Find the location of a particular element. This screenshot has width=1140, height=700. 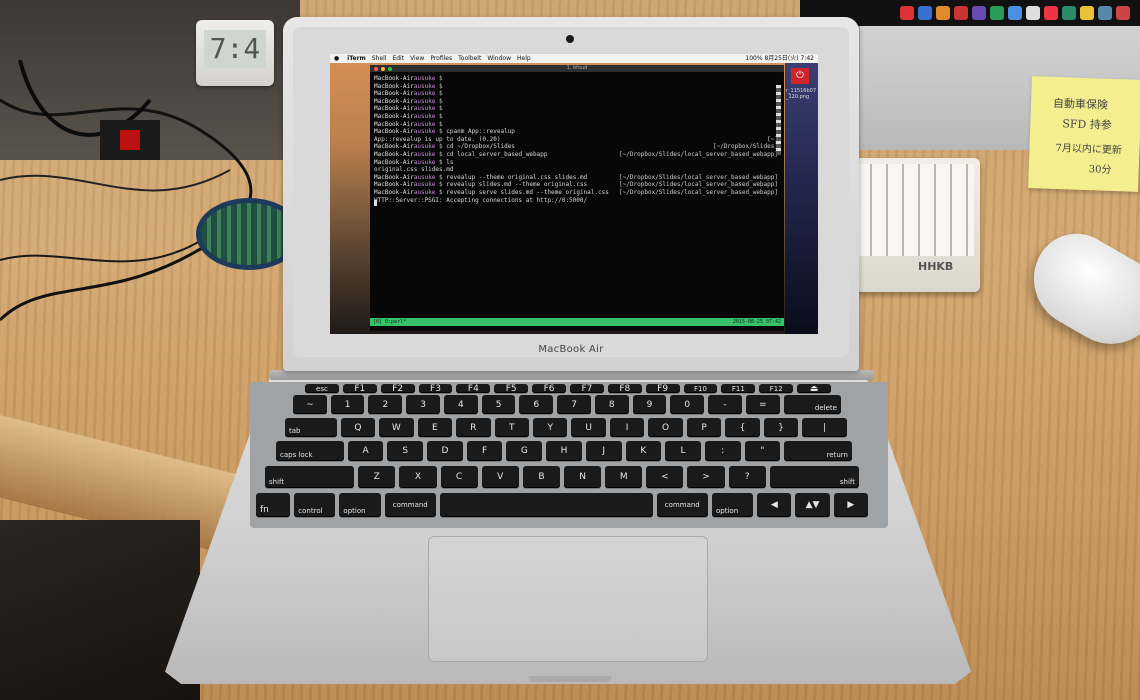

key-▲▼: ▲▼ is located at coordinates (812, 505).